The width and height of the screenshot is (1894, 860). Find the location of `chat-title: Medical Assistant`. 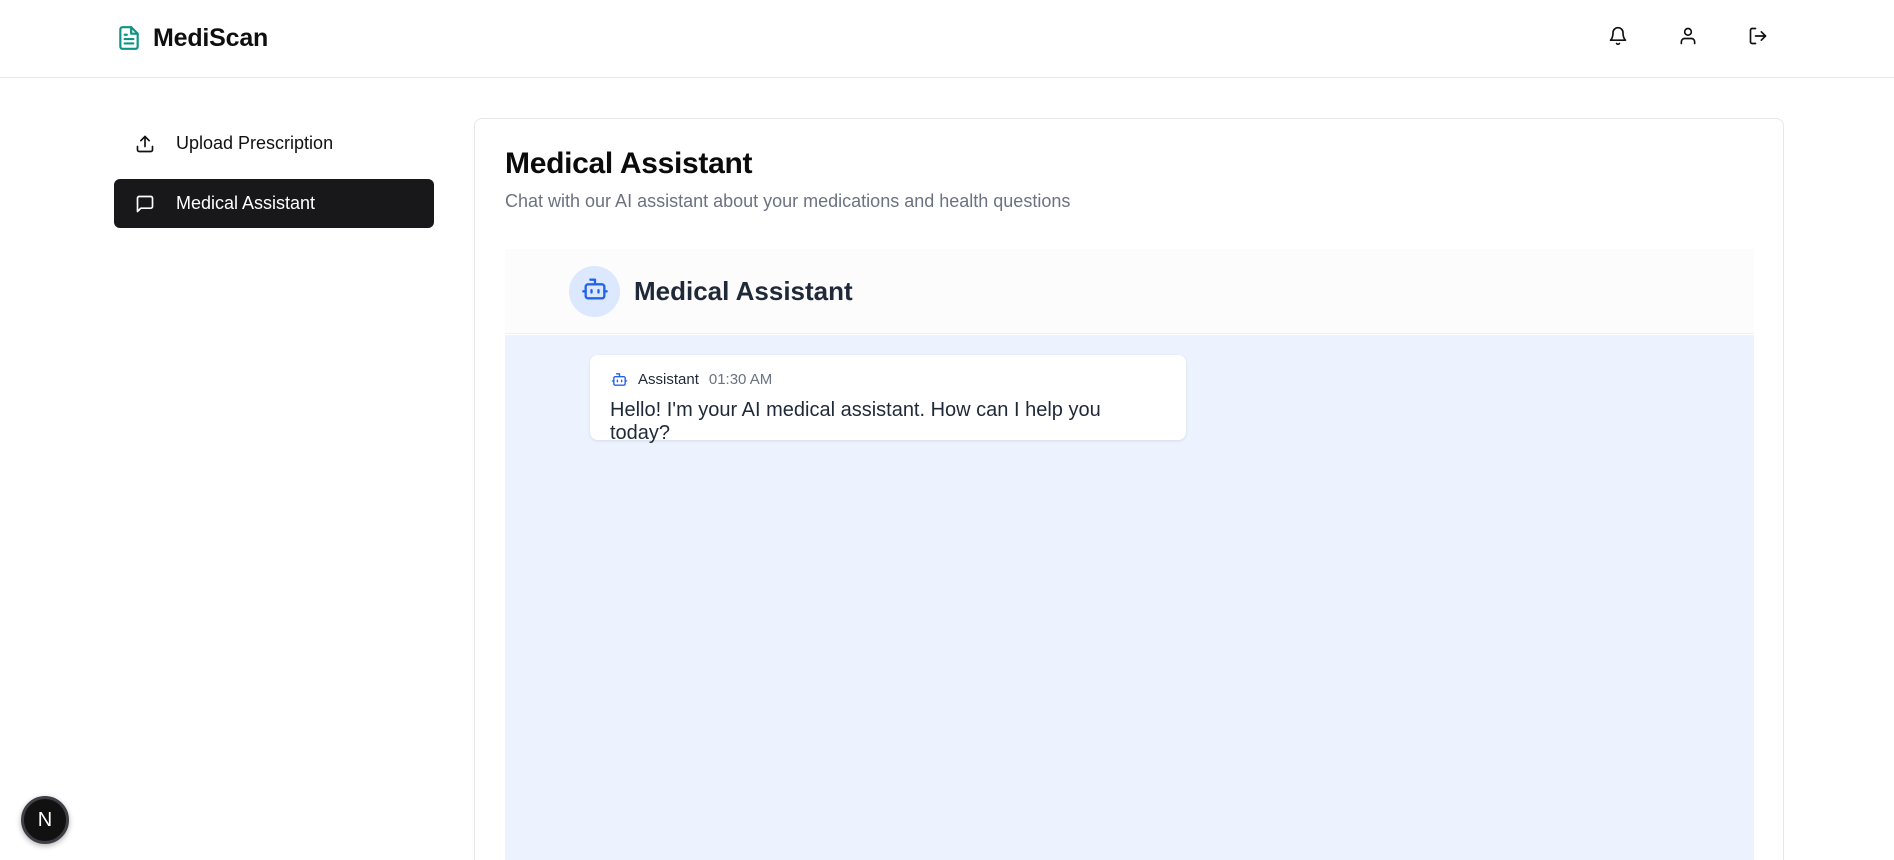

chat-title: Medical Assistant is located at coordinates (743, 290).